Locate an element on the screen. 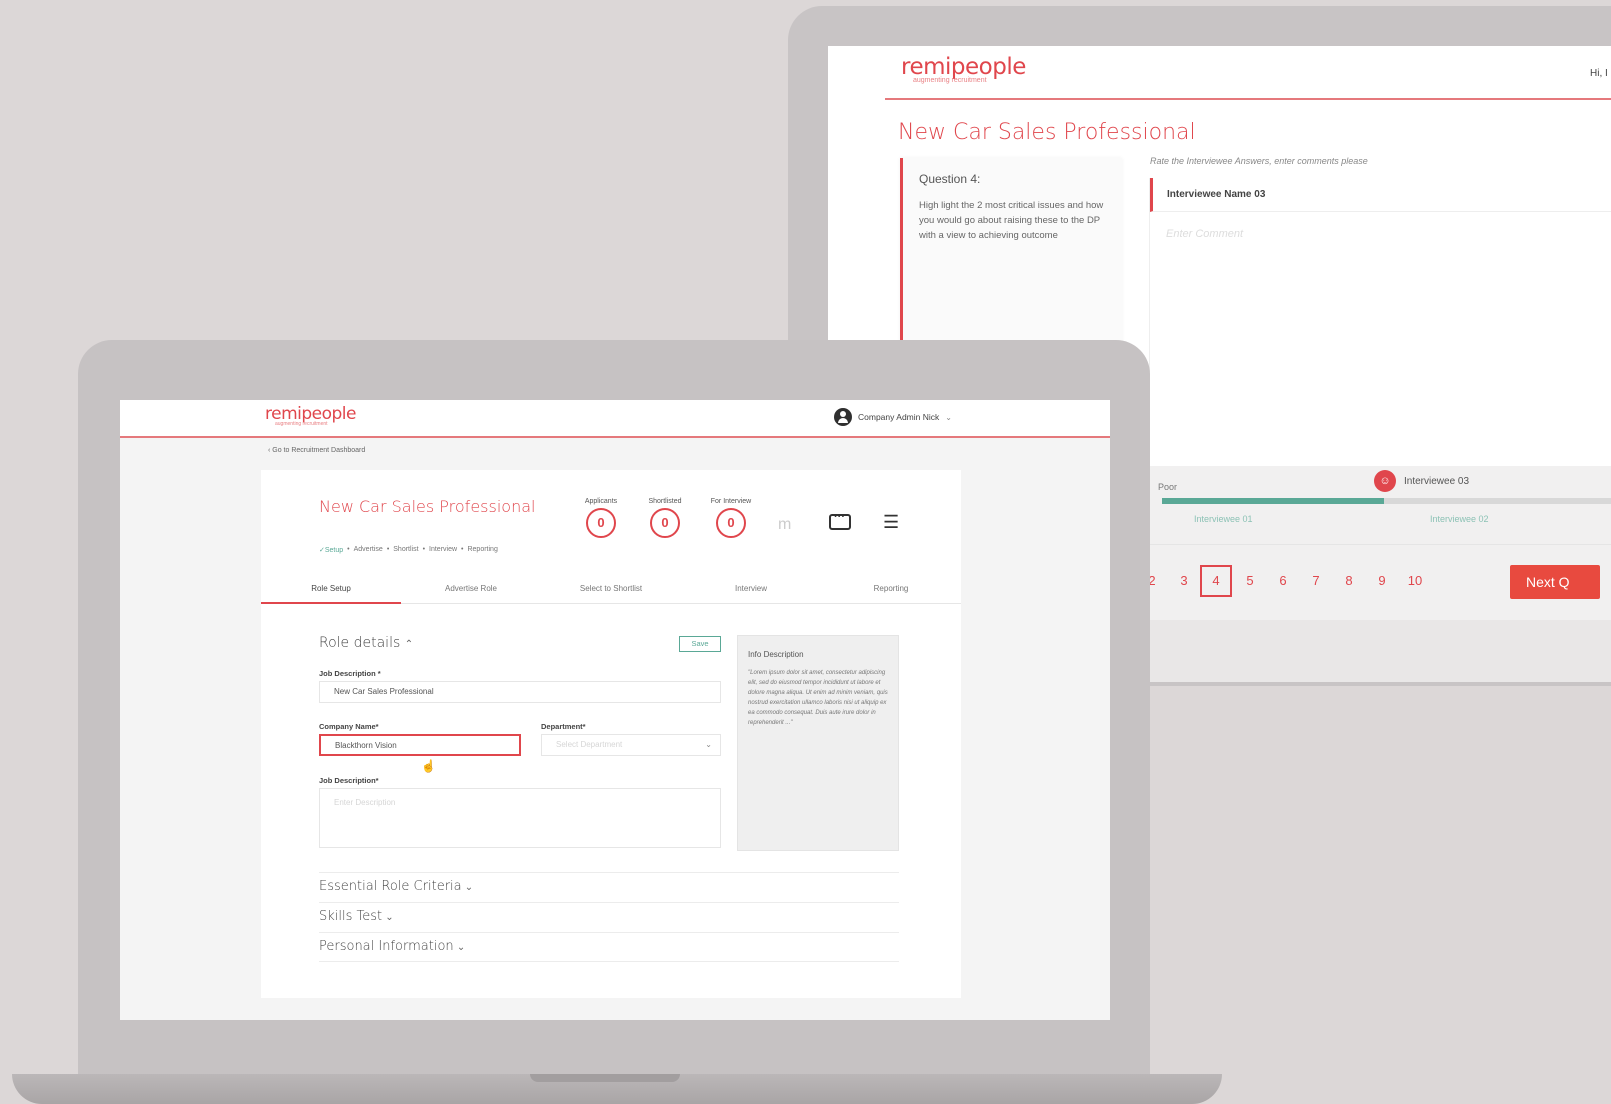 Image resolution: width=1611 pixels, height=1104 pixels. page-link: 10 is located at coordinates (1415, 580).